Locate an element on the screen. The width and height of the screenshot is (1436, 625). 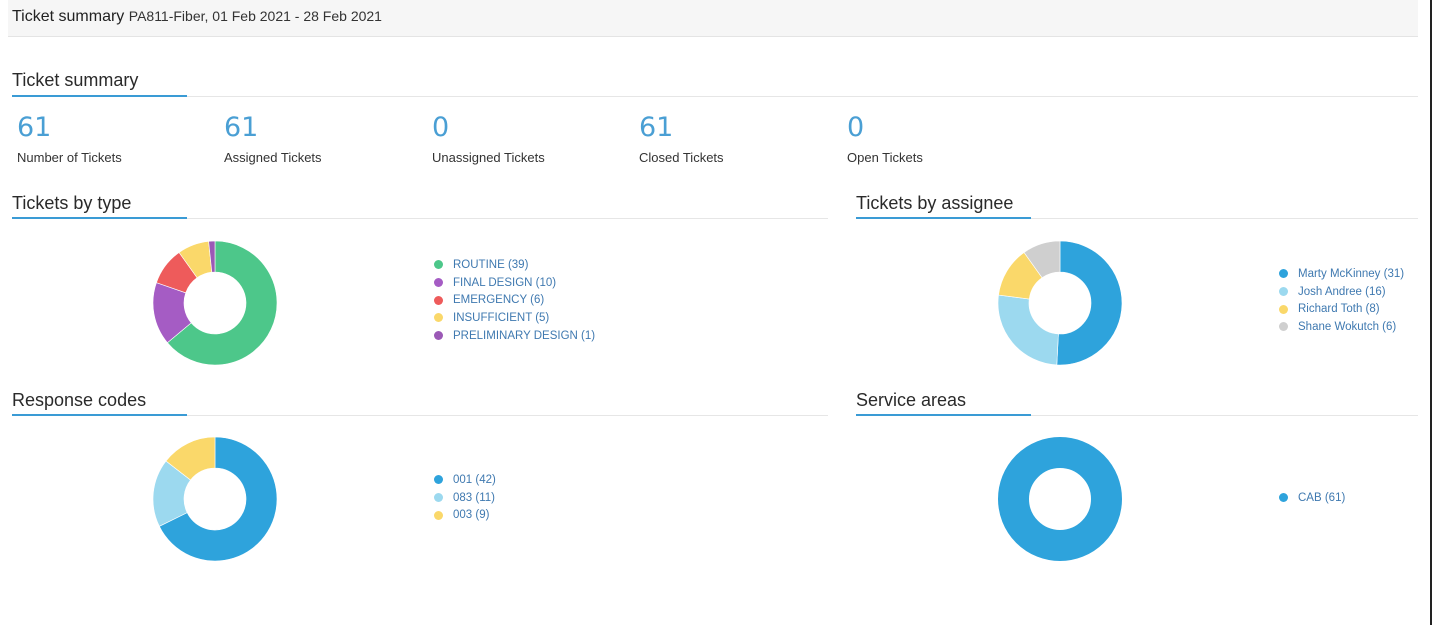
stat-number-of-tickets: 61 Number of Tickets is located at coordinates (107, 139).